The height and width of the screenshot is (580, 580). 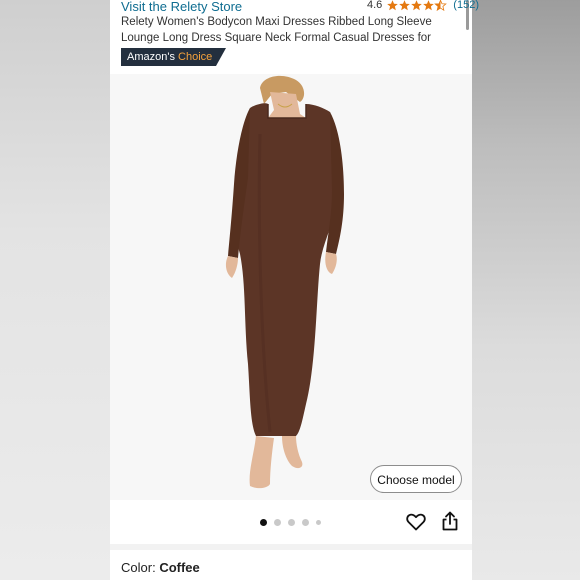 What do you see at coordinates (195, 57) in the screenshot?
I see `badge-accent: Choice` at bounding box center [195, 57].